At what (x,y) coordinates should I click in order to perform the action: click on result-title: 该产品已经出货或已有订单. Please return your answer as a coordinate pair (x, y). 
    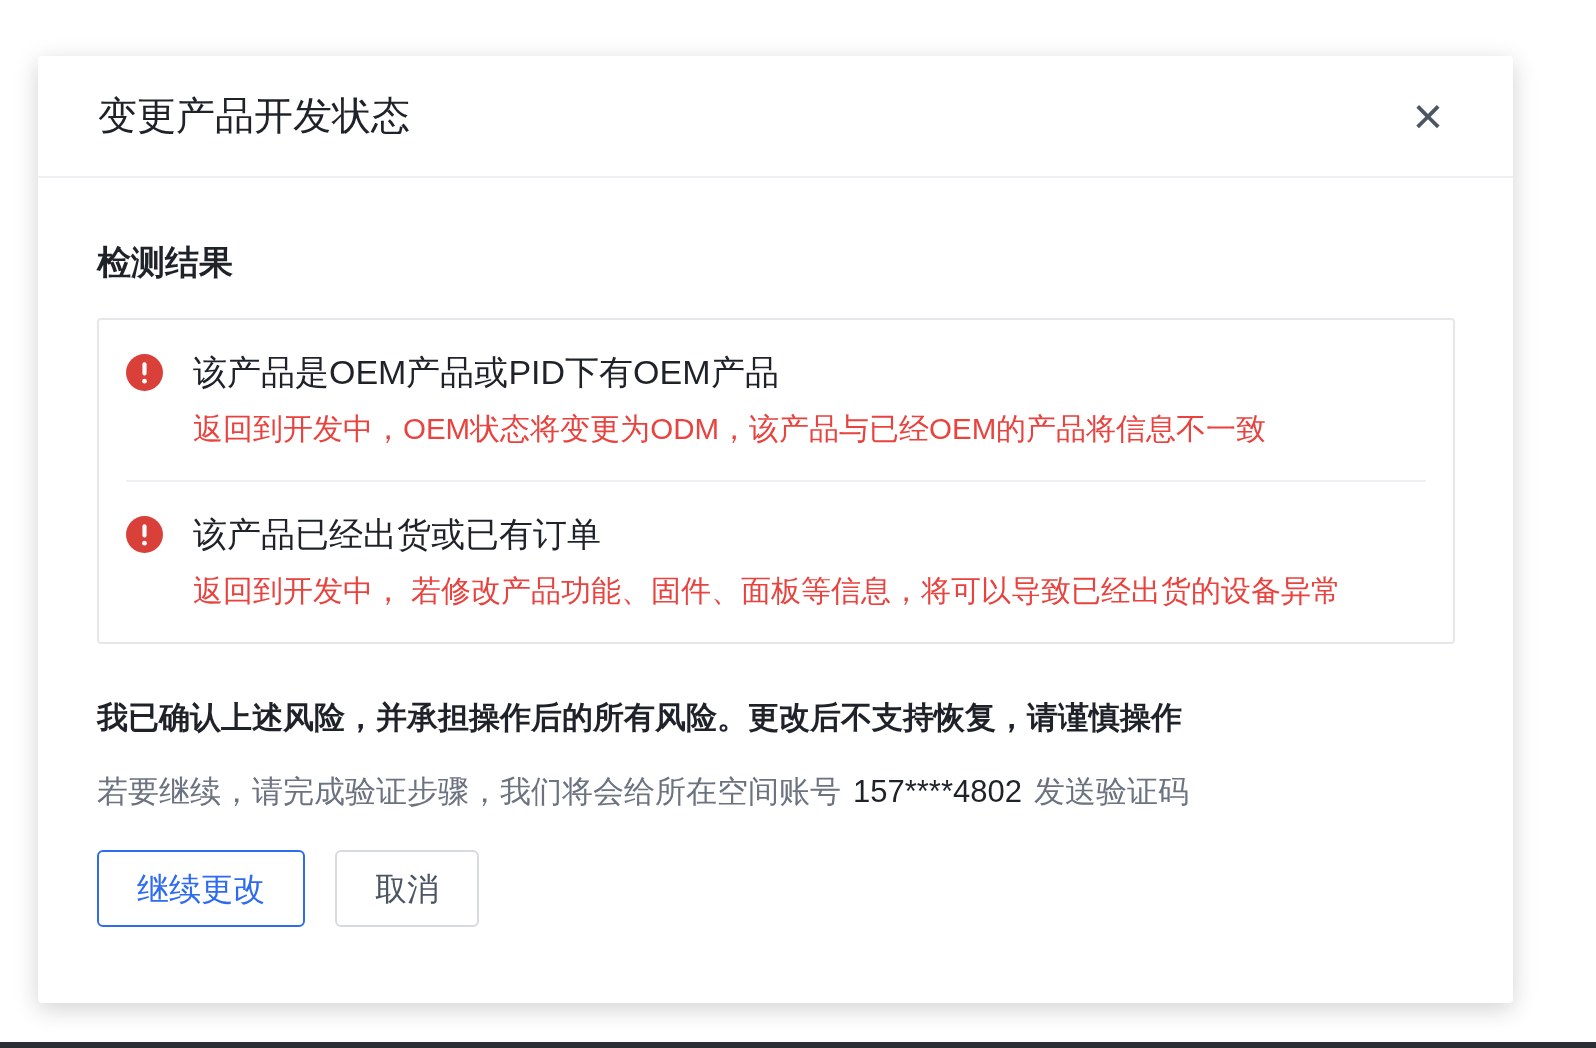
    Looking at the image, I should click on (397, 534).